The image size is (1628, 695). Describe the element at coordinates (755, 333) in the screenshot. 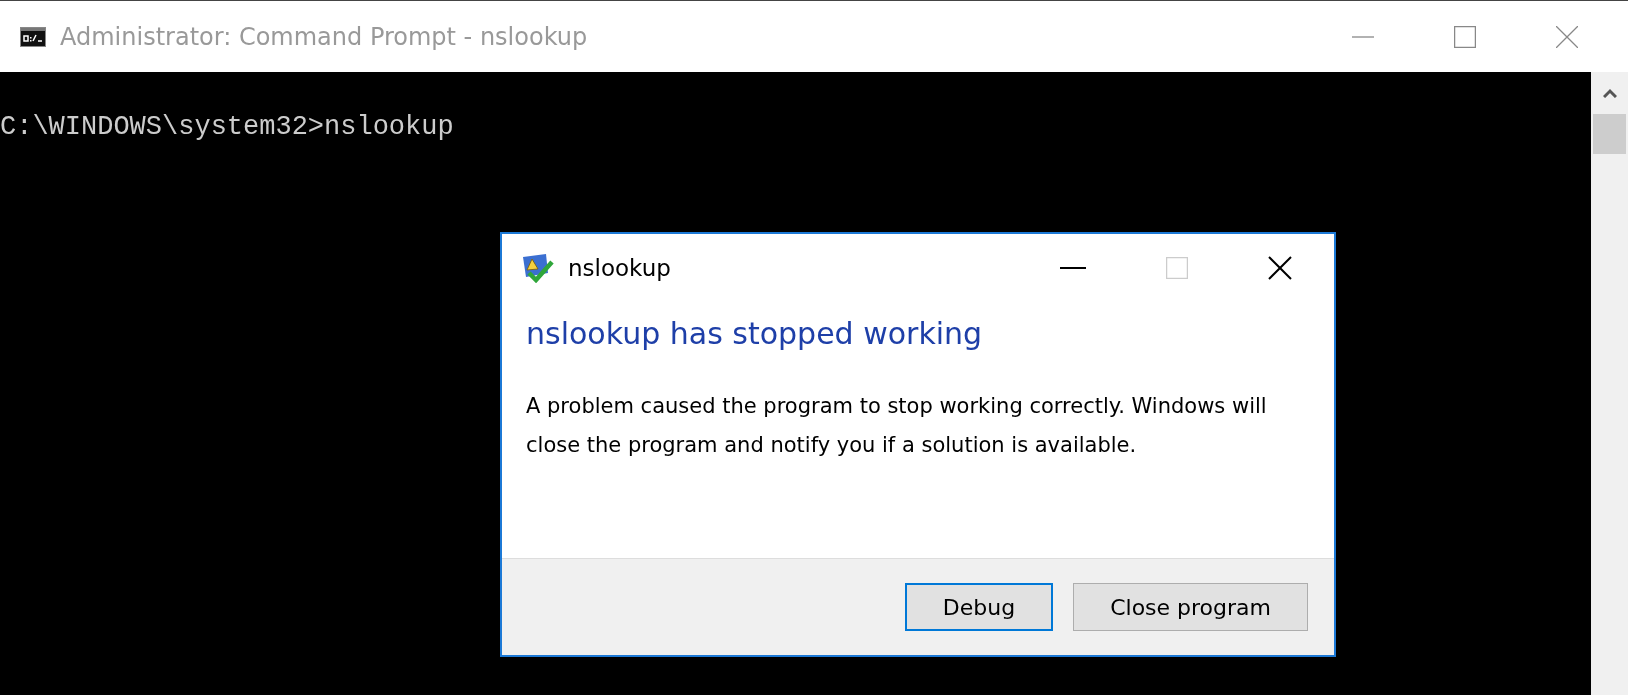

I see `dialog-heading: nslookup has stopped working` at that location.